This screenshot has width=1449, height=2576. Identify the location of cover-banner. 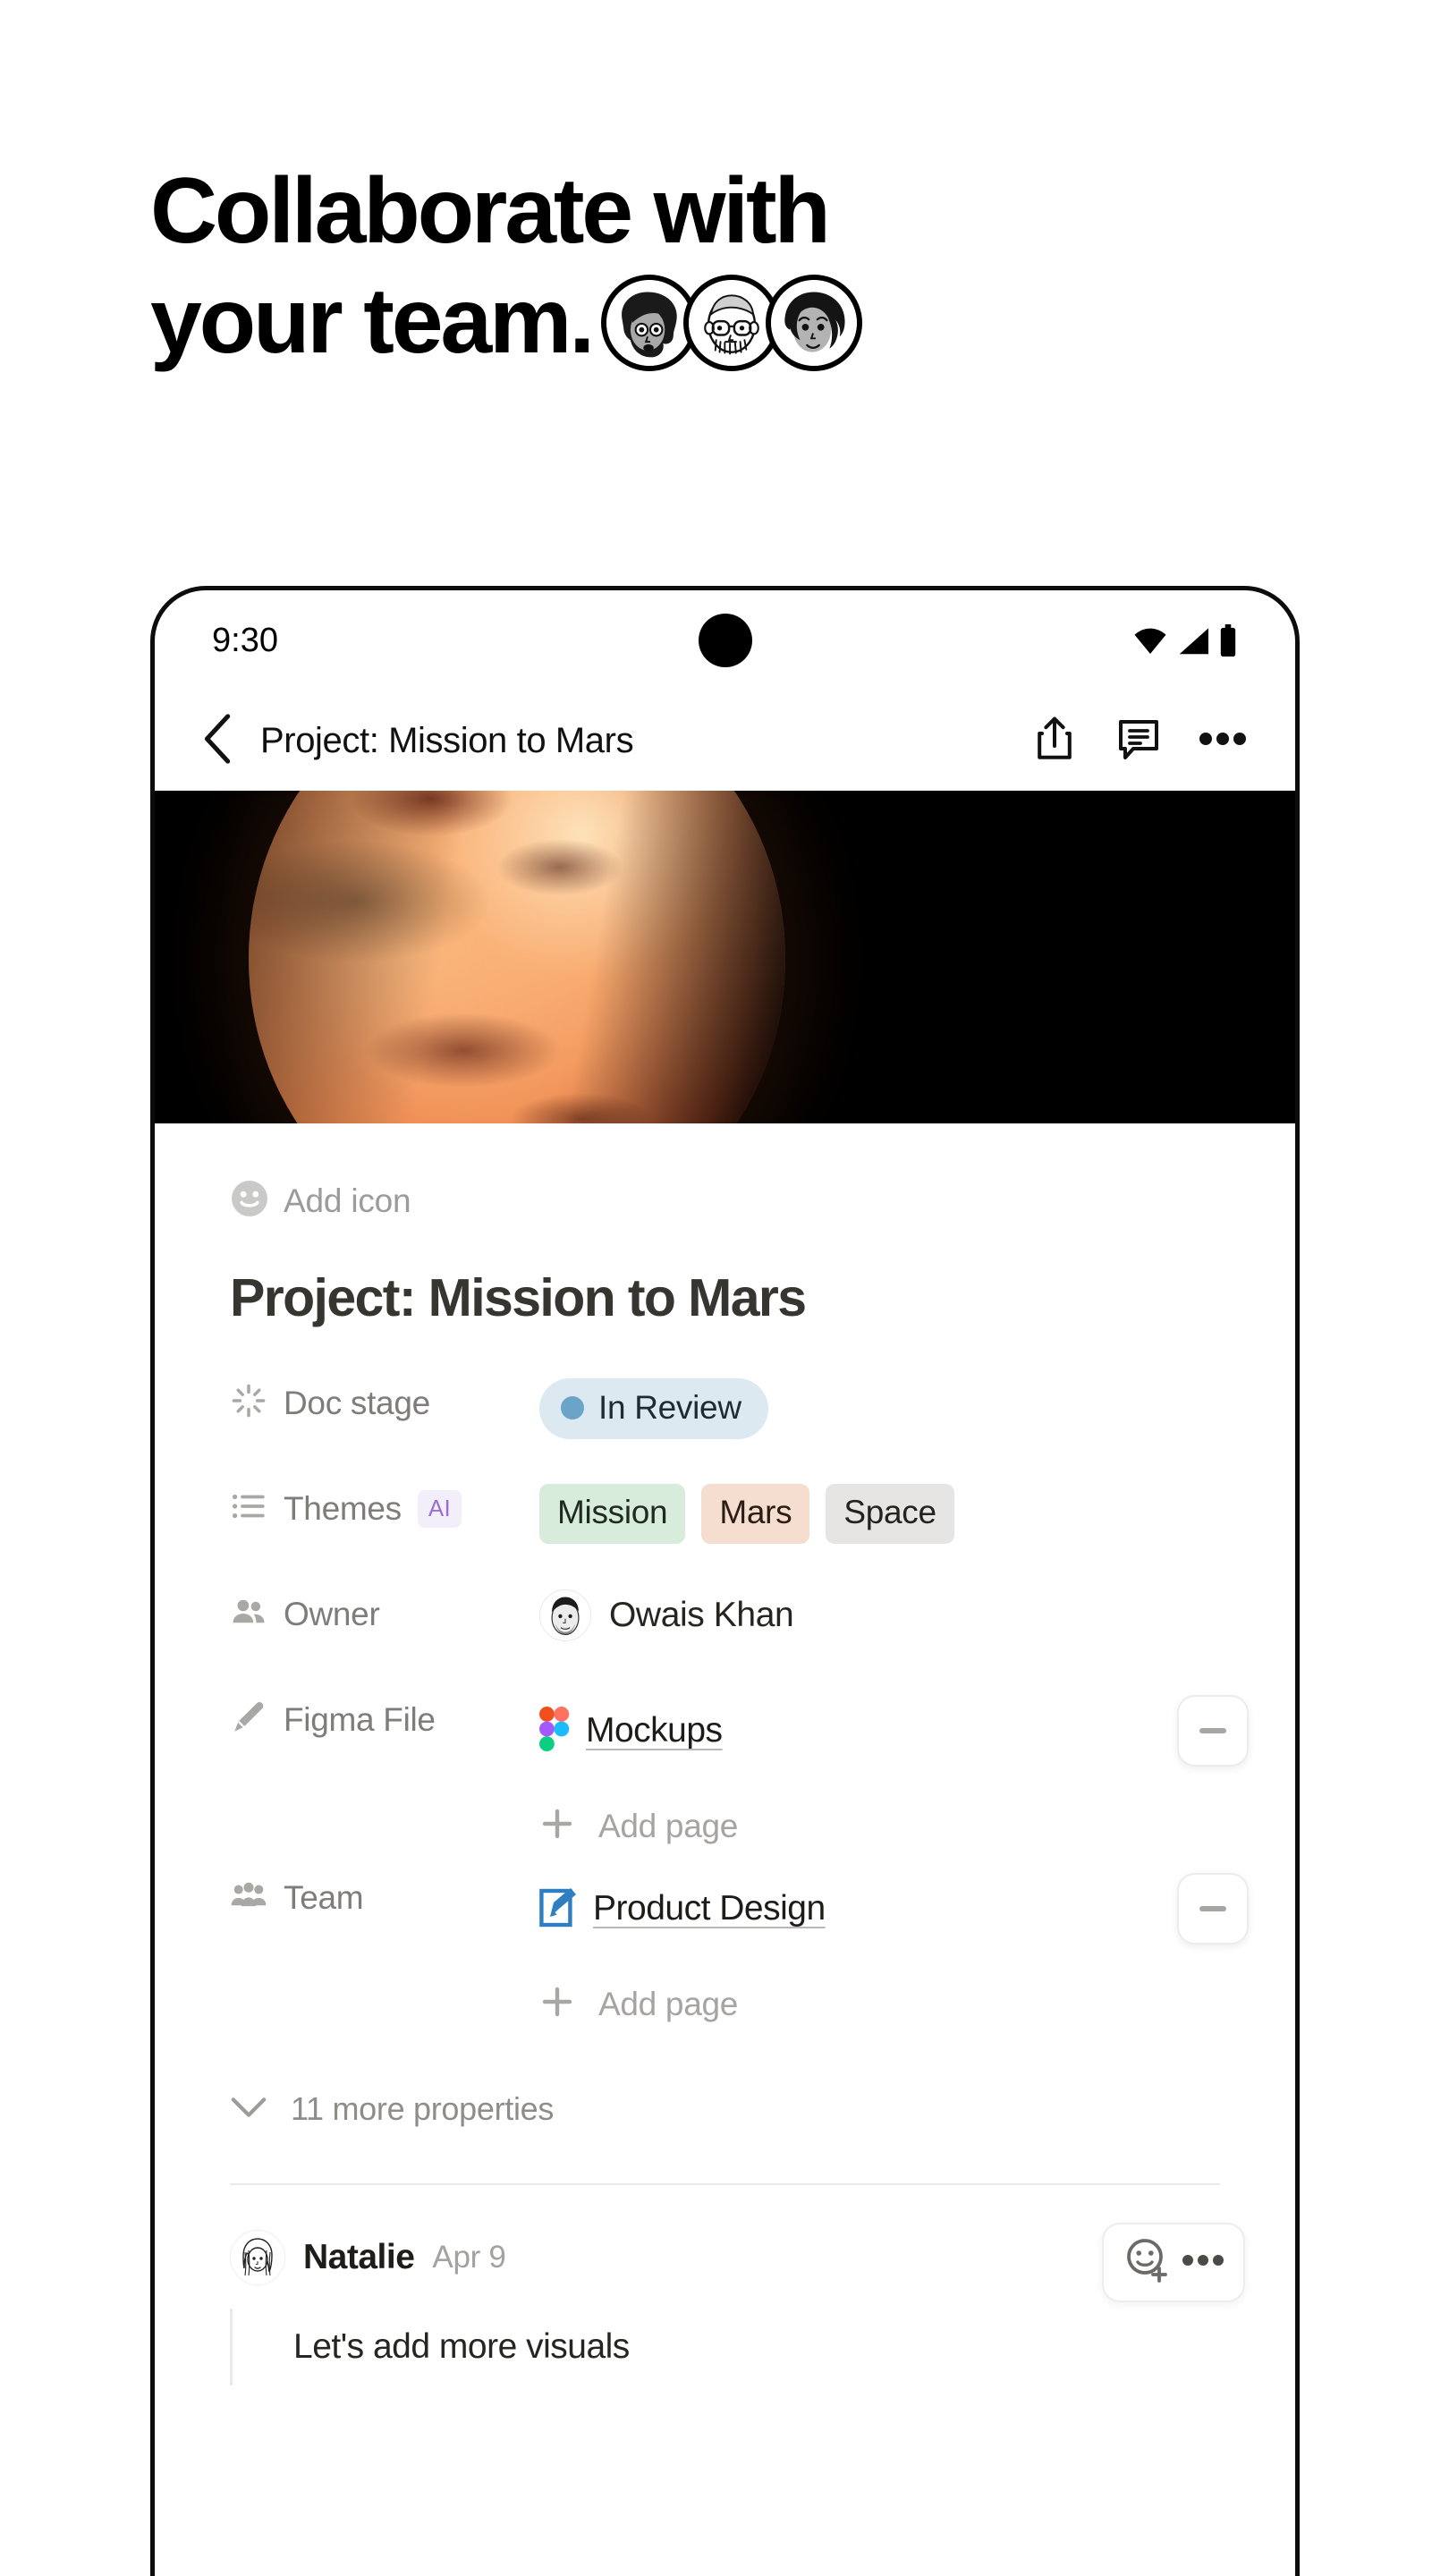
(725, 957).